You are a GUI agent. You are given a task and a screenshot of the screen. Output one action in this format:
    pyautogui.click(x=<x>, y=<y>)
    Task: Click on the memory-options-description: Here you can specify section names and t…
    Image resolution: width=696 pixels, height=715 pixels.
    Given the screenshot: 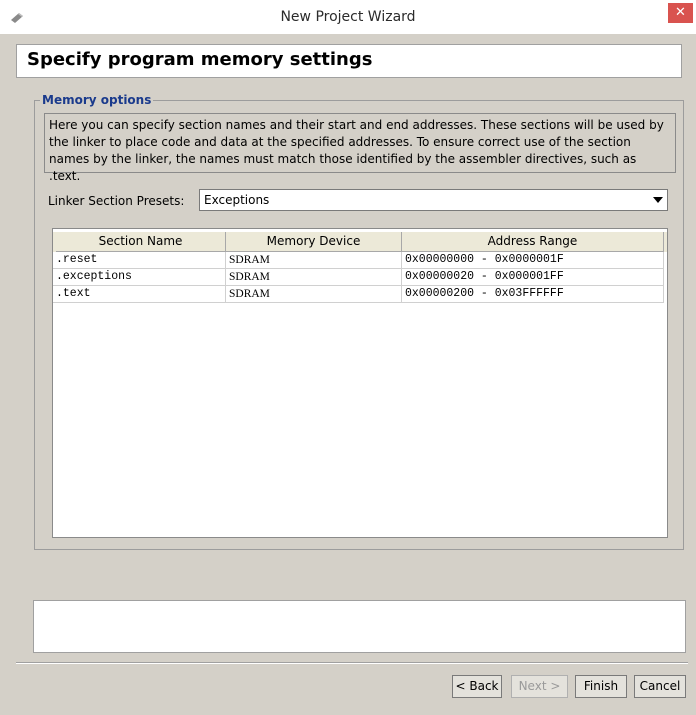 What is the action you would take?
    pyautogui.click(x=360, y=148)
    